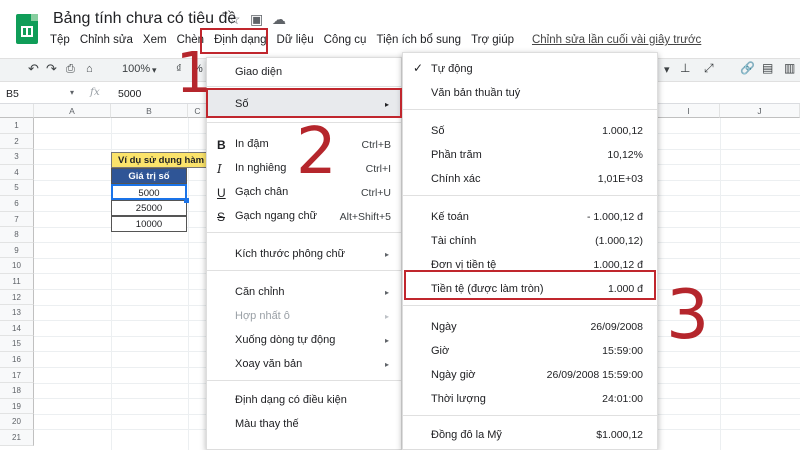 The image size is (800, 450). What do you see at coordinates (256, 19) in the screenshot?
I see `move-to-folder-icon: ▣` at bounding box center [256, 19].